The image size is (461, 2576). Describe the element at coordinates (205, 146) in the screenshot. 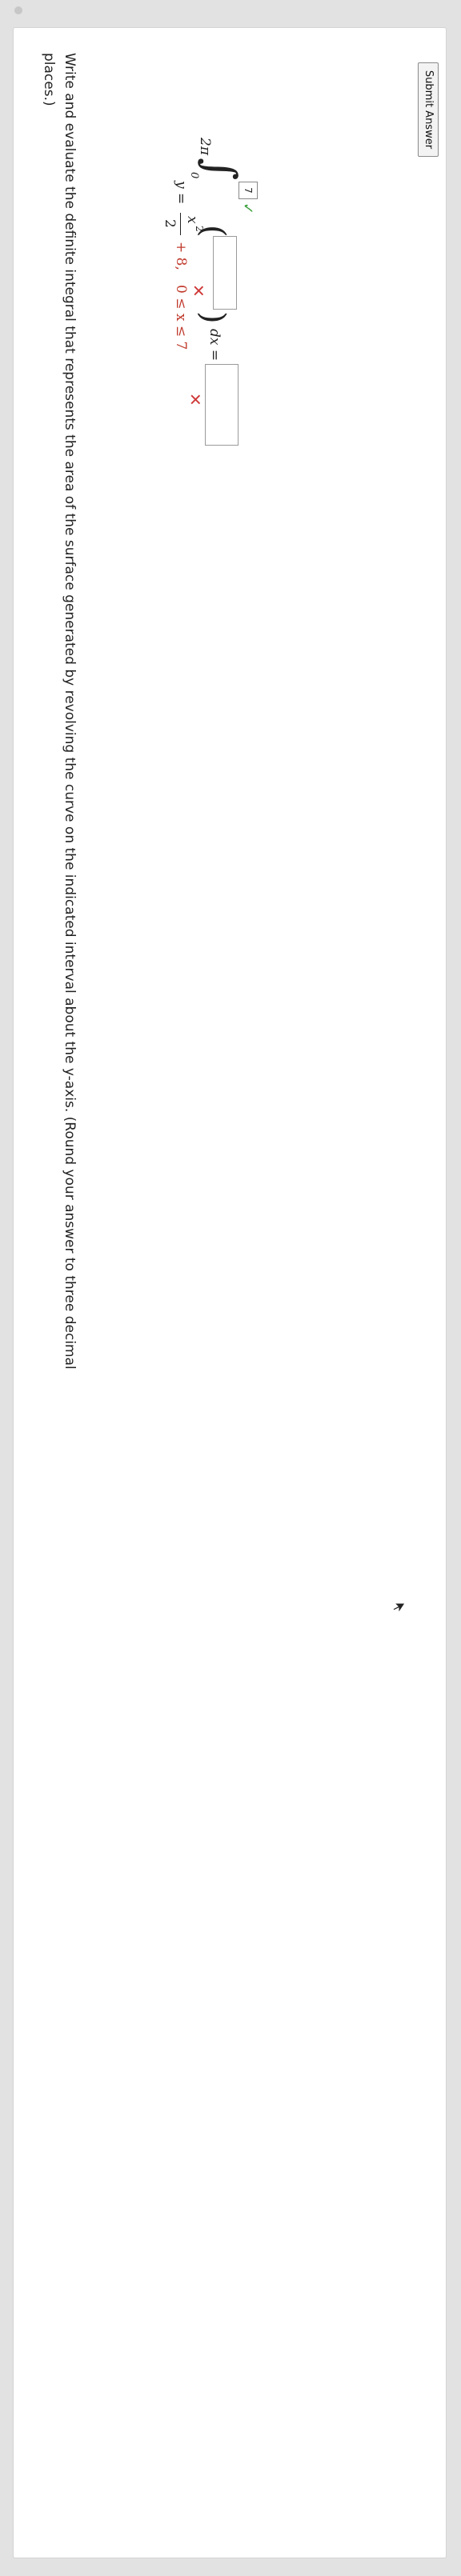

I see `integral-coefficient: 2π` at that location.